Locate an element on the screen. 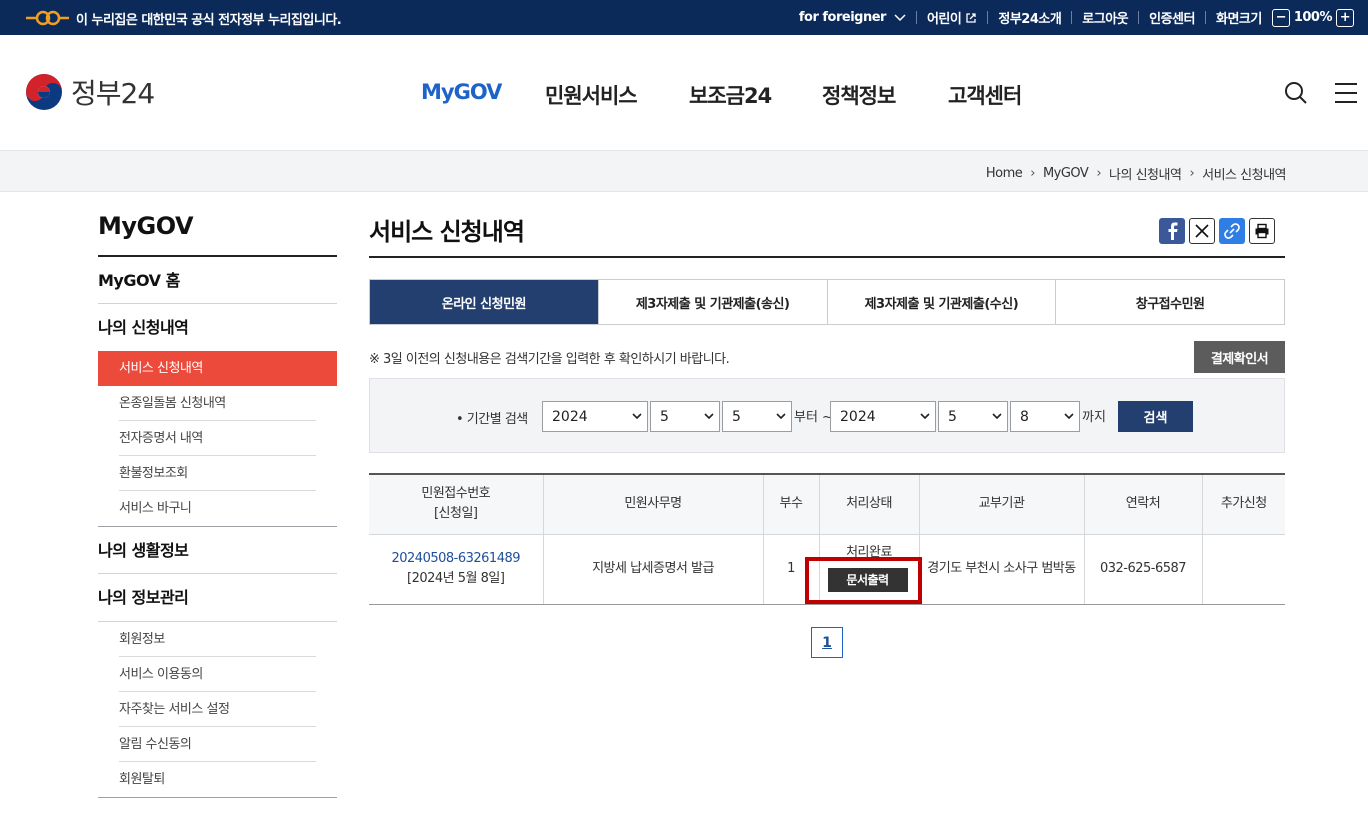 This screenshot has height=821, width=1368. sidebar-group-life-info: 나의 생활정보 is located at coordinates (217, 550).